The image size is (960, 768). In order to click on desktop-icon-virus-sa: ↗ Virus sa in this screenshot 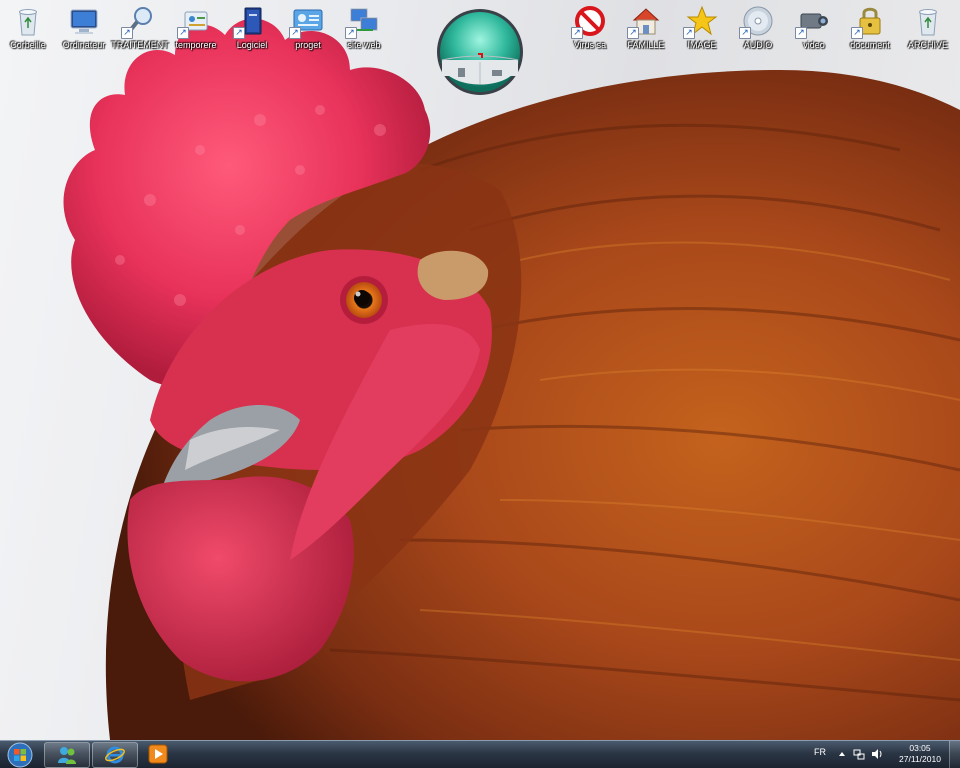, I will do `click(590, 30)`.